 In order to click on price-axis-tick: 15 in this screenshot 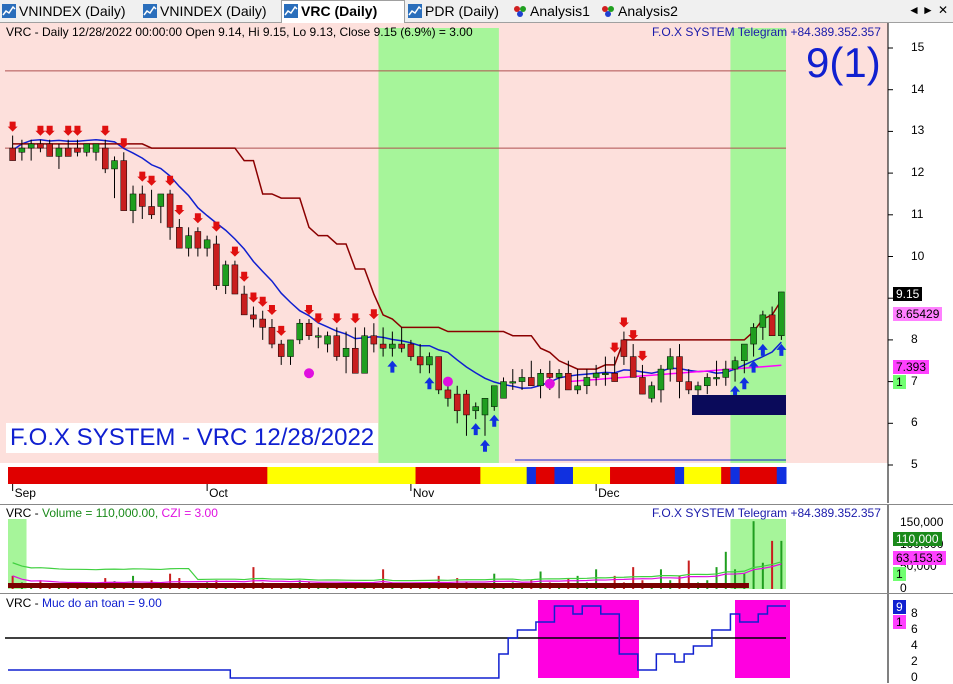, I will do `click(918, 47)`.